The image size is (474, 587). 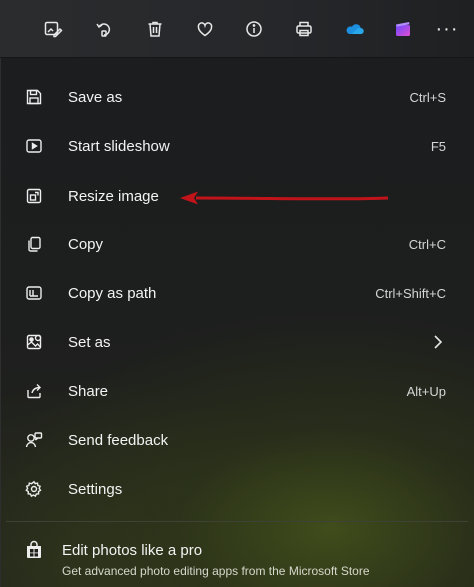 What do you see at coordinates (34, 97) in the screenshot?
I see `save-icon` at bounding box center [34, 97].